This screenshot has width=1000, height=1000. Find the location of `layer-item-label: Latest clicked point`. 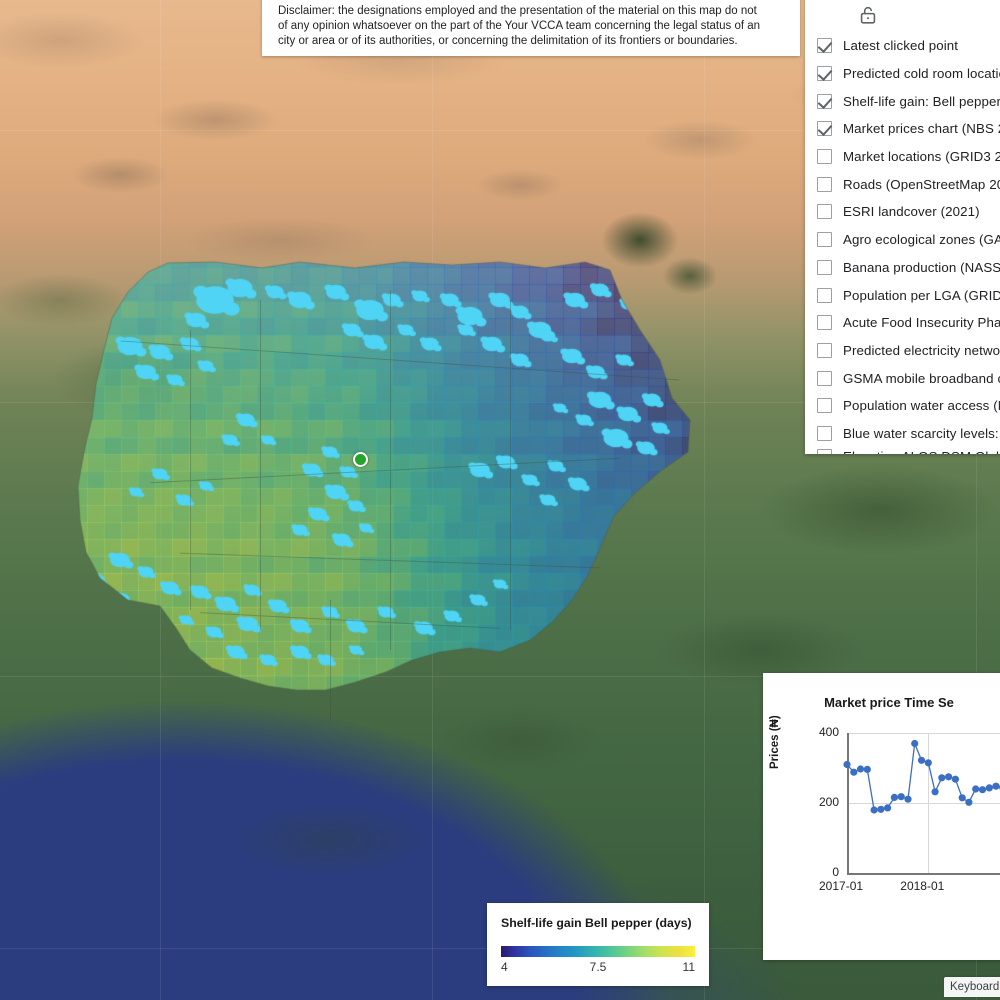

layer-item-label: Latest clicked point is located at coordinates (901, 46).